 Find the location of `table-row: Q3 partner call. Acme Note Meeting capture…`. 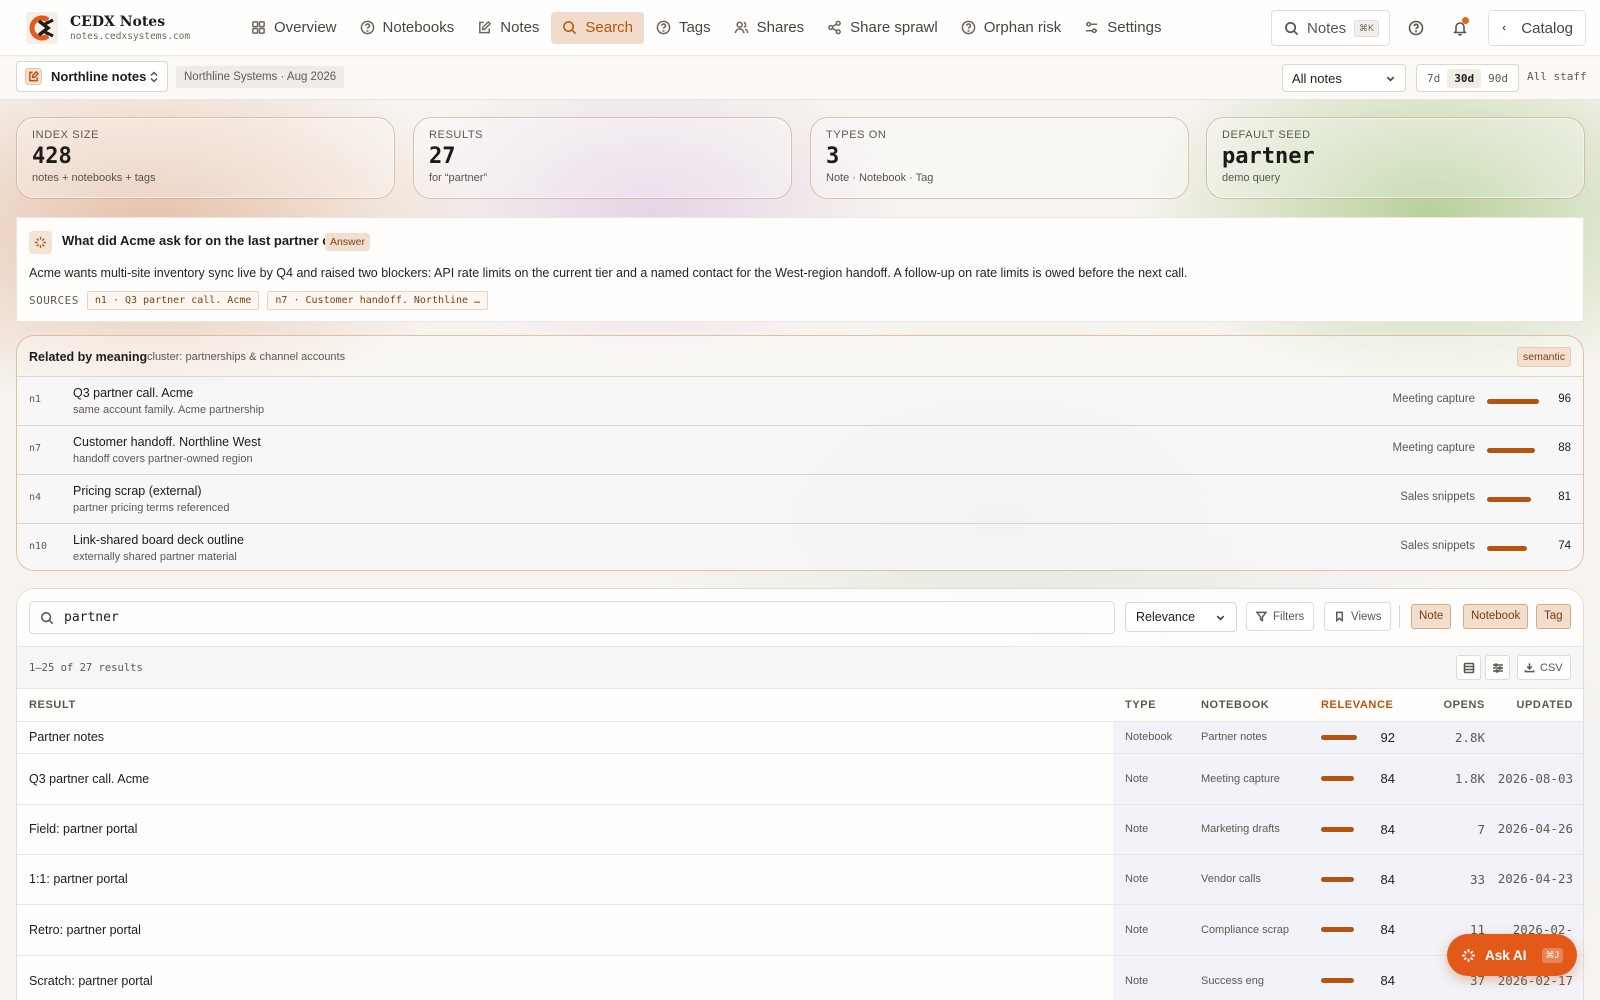

table-row: Q3 partner call. Acme Note Meeting capture… is located at coordinates (800, 779).